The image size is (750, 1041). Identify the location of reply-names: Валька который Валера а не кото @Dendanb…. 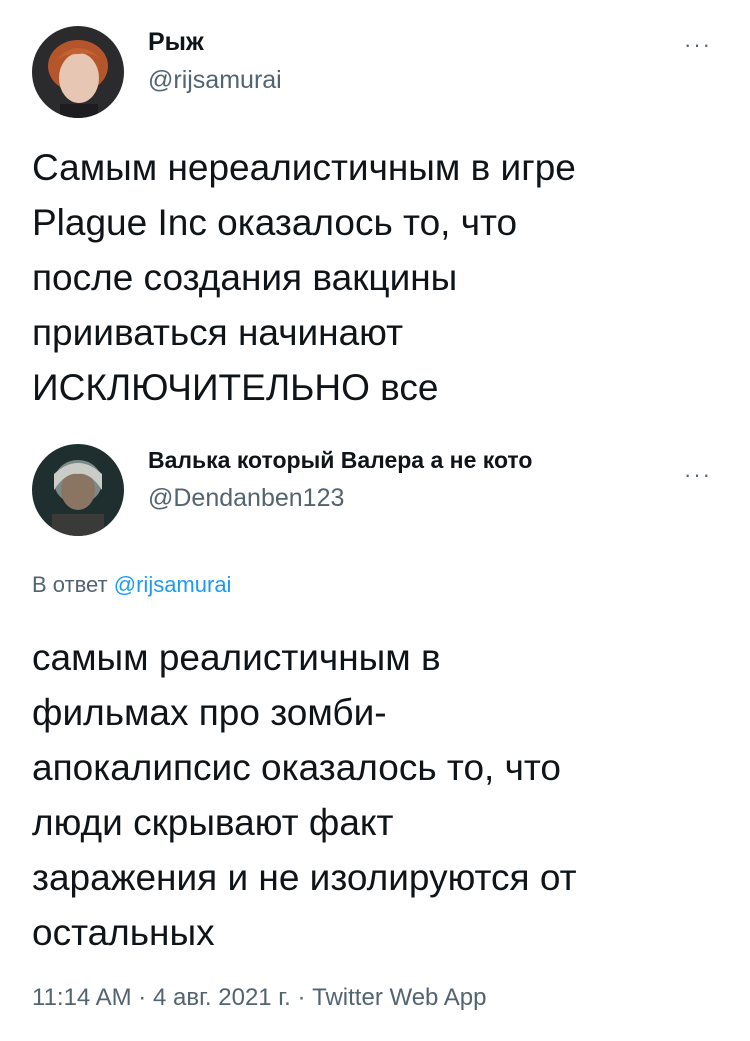
(401, 479).